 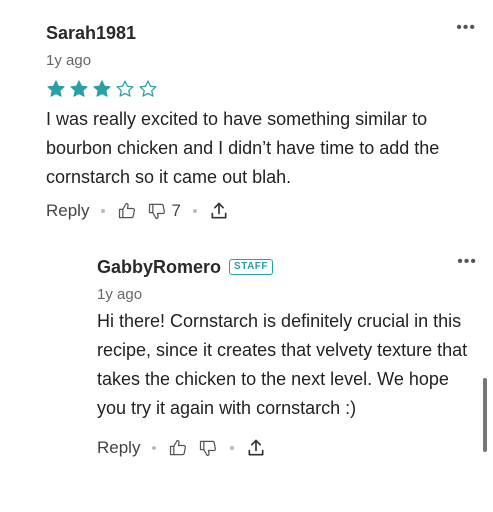 What do you see at coordinates (287, 267) in the screenshot?
I see `comment-header: GabbyRomero STAFF` at bounding box center [287, 267].